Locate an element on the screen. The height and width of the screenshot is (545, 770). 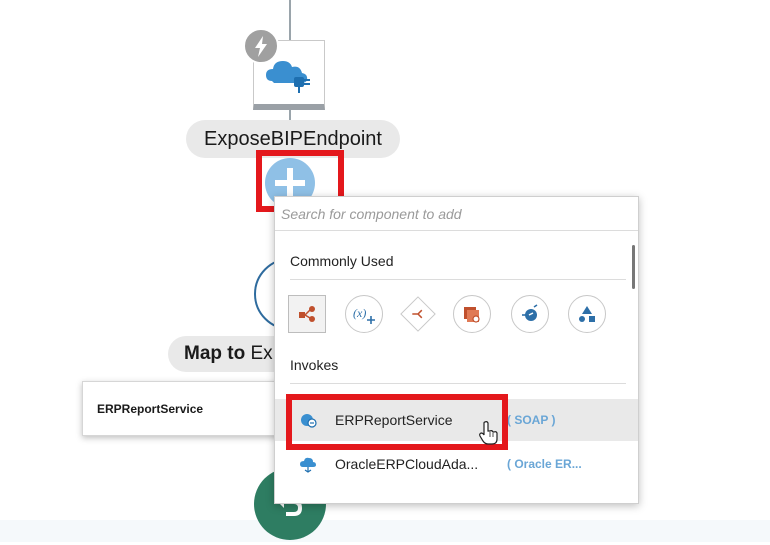
notification-icon is located at coordinates (530, 312).